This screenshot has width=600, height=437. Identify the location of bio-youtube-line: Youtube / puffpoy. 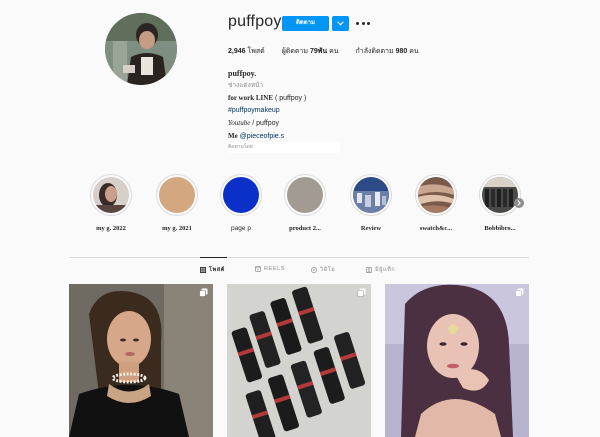
(253, 123).